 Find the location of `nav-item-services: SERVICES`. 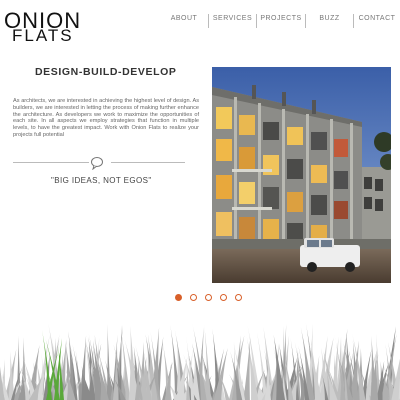

nav-item-services: SERVICES is located at coordinates (232, 21).